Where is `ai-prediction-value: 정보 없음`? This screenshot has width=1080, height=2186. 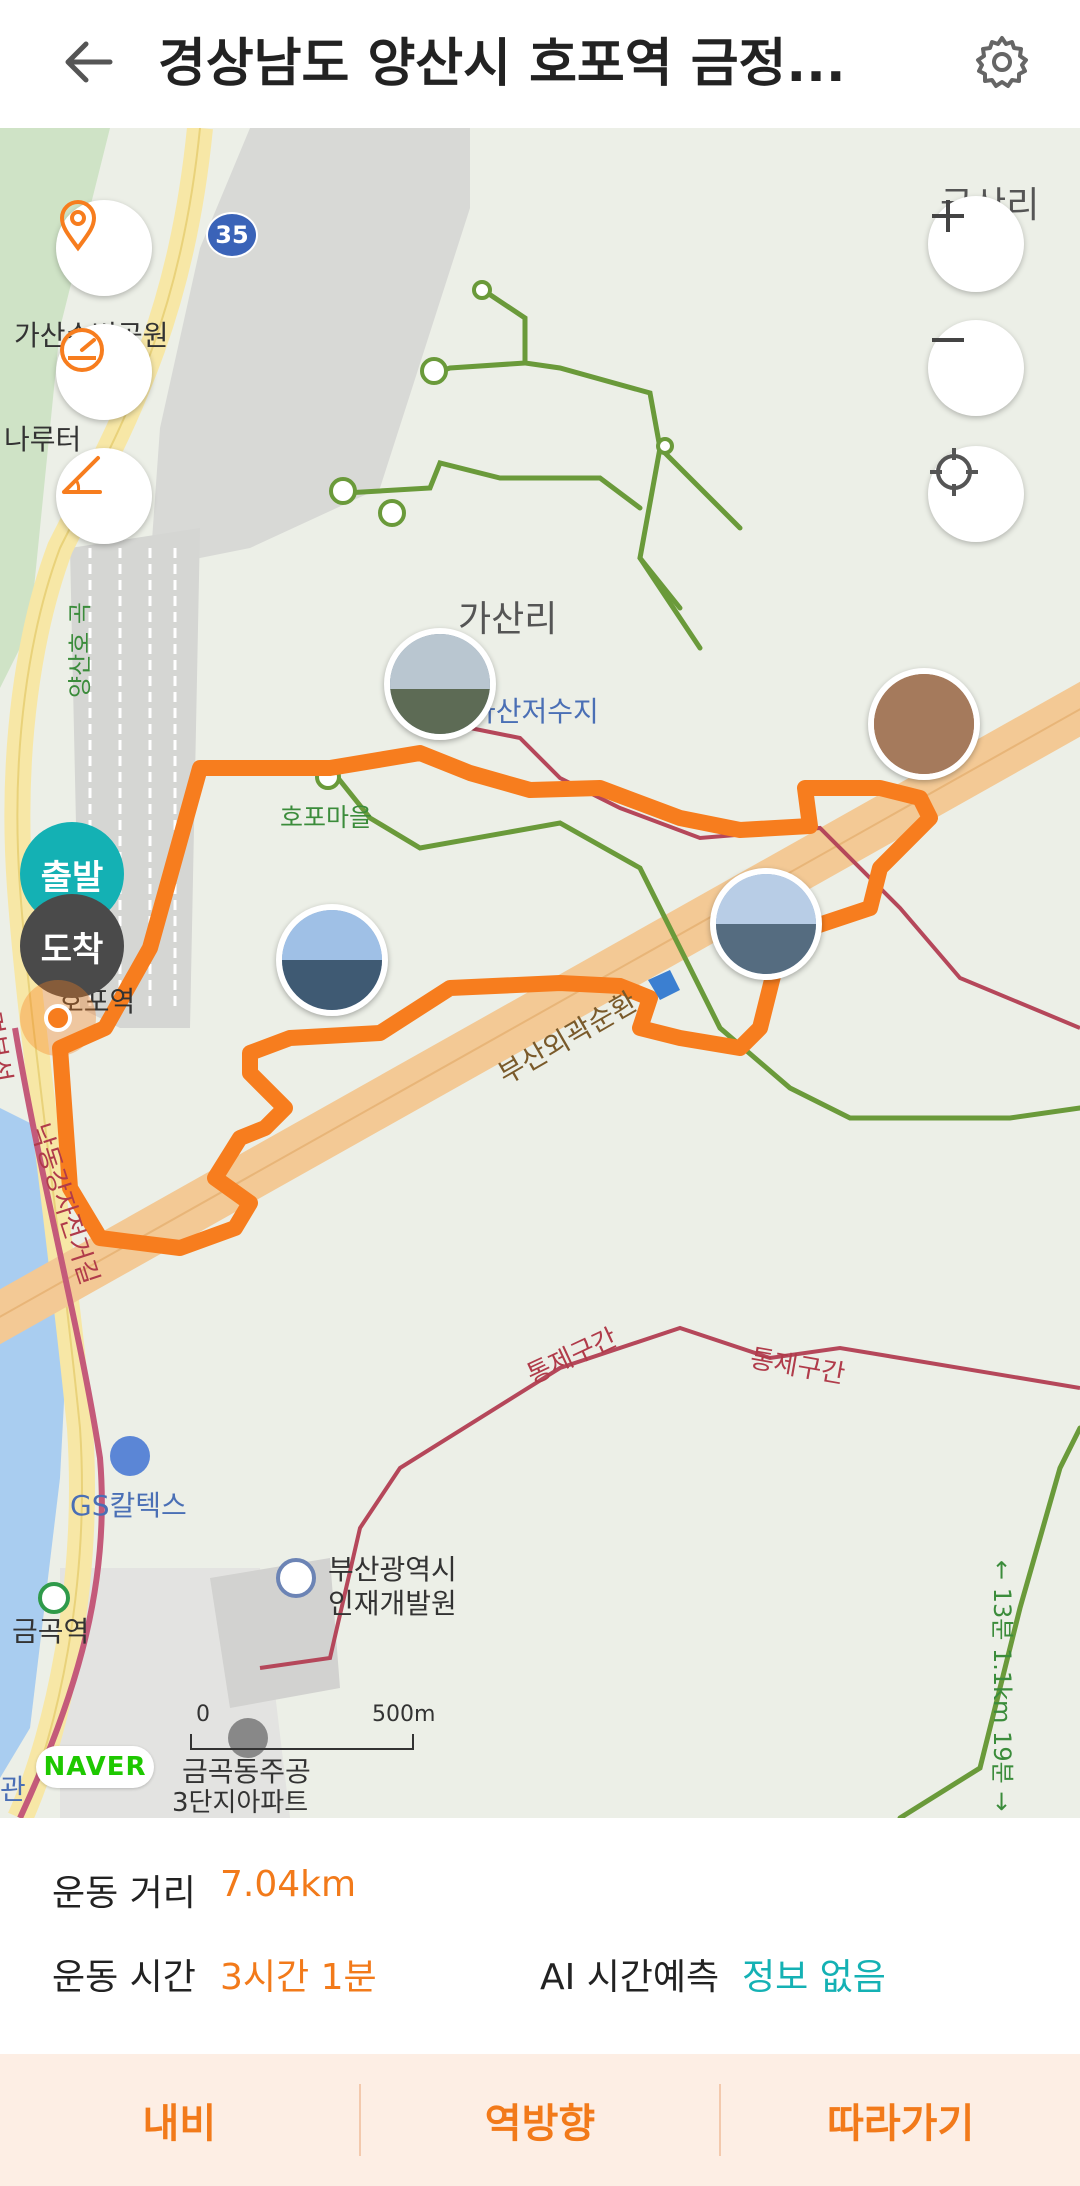
ai-prediction-value: 정보 없음 is located at coordinates (814, 1977).